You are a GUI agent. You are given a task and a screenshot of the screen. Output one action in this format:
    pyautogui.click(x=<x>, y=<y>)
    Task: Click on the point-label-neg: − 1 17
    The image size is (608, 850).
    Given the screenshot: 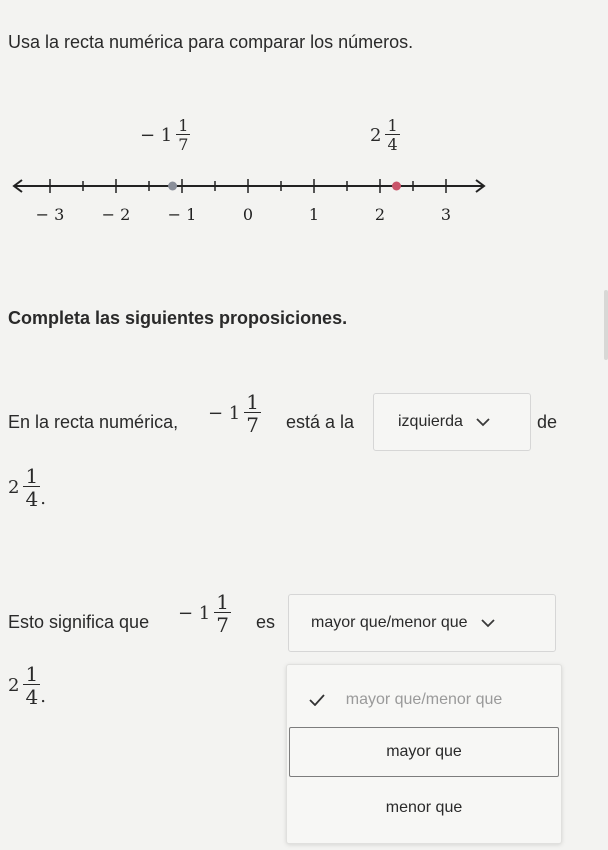 What is the action you would take?
    pyautogui.click(x=165, y=135)
    